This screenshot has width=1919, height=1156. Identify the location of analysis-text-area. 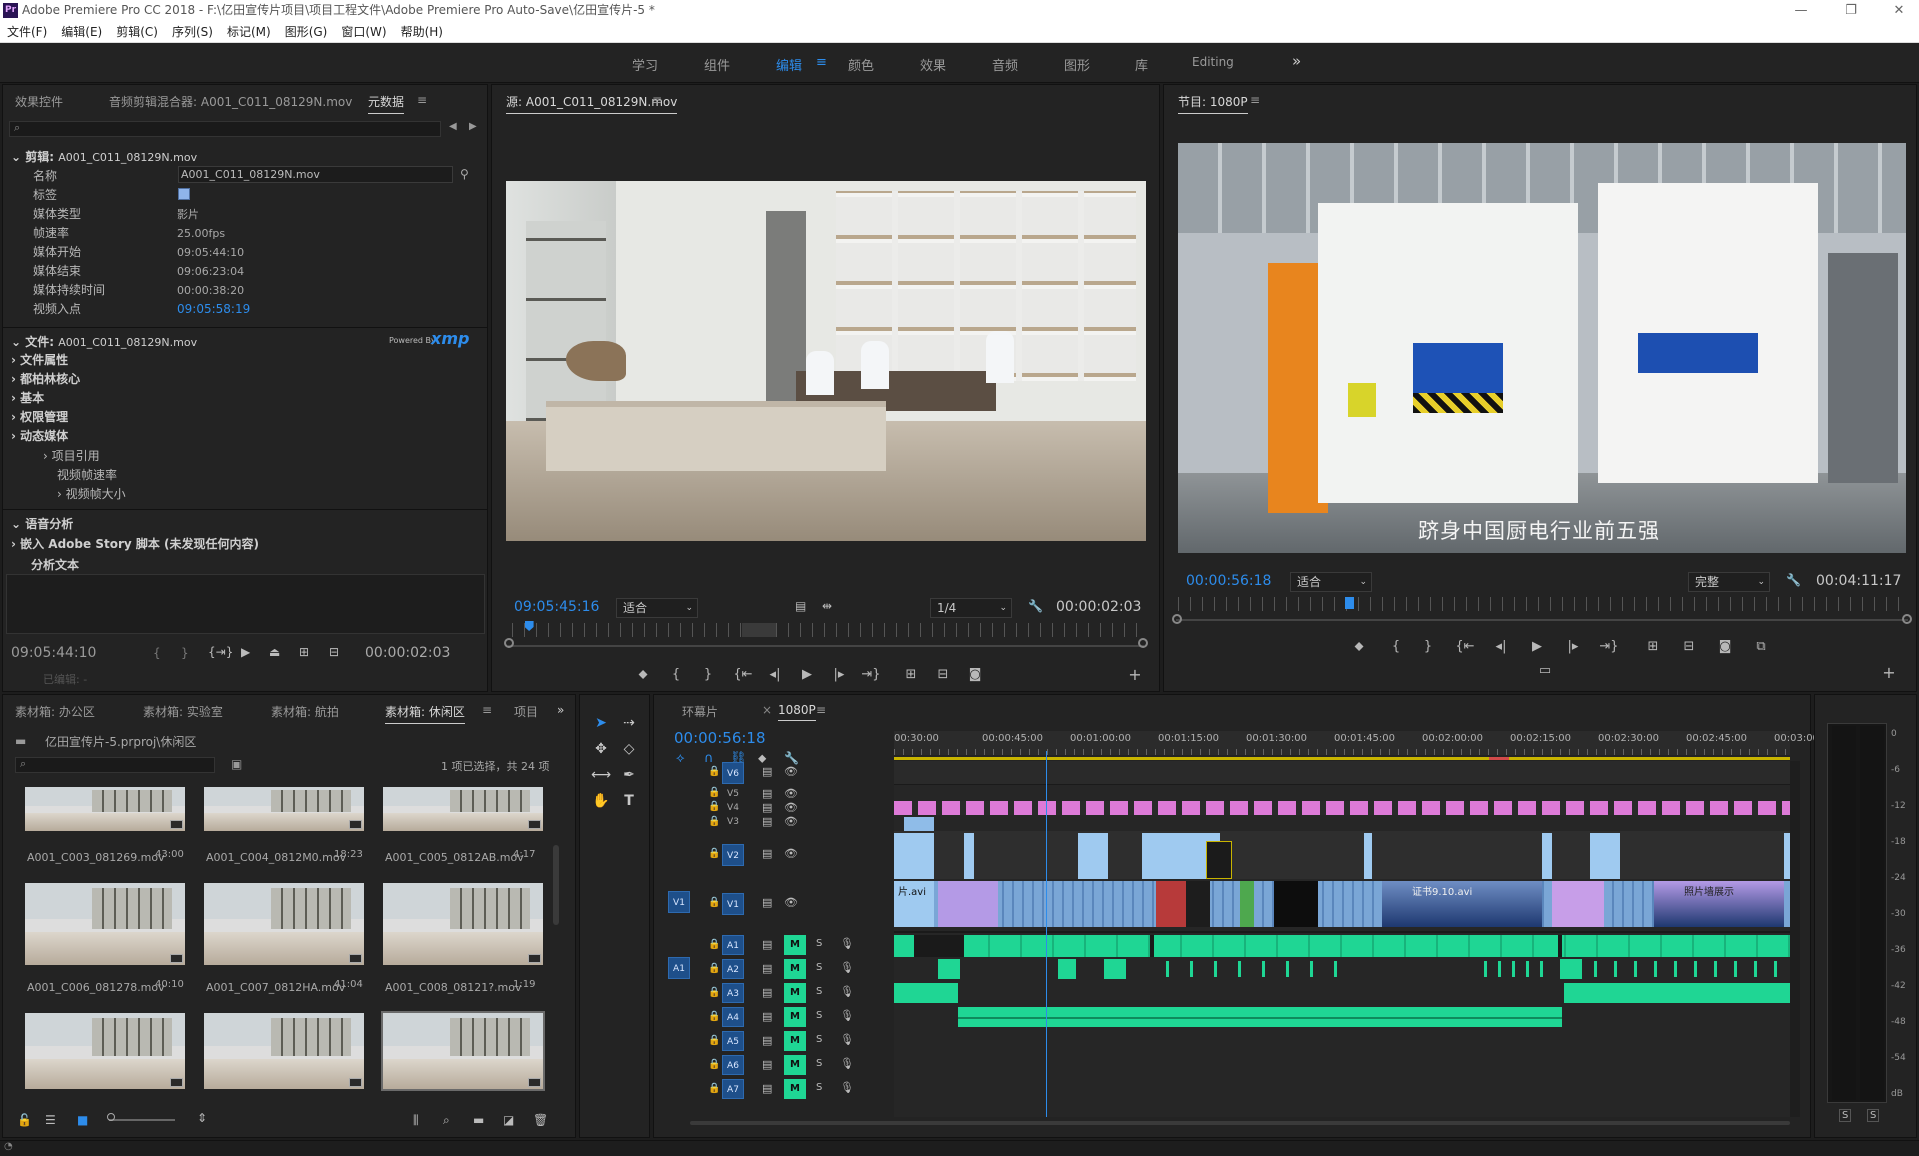
(245, 604).